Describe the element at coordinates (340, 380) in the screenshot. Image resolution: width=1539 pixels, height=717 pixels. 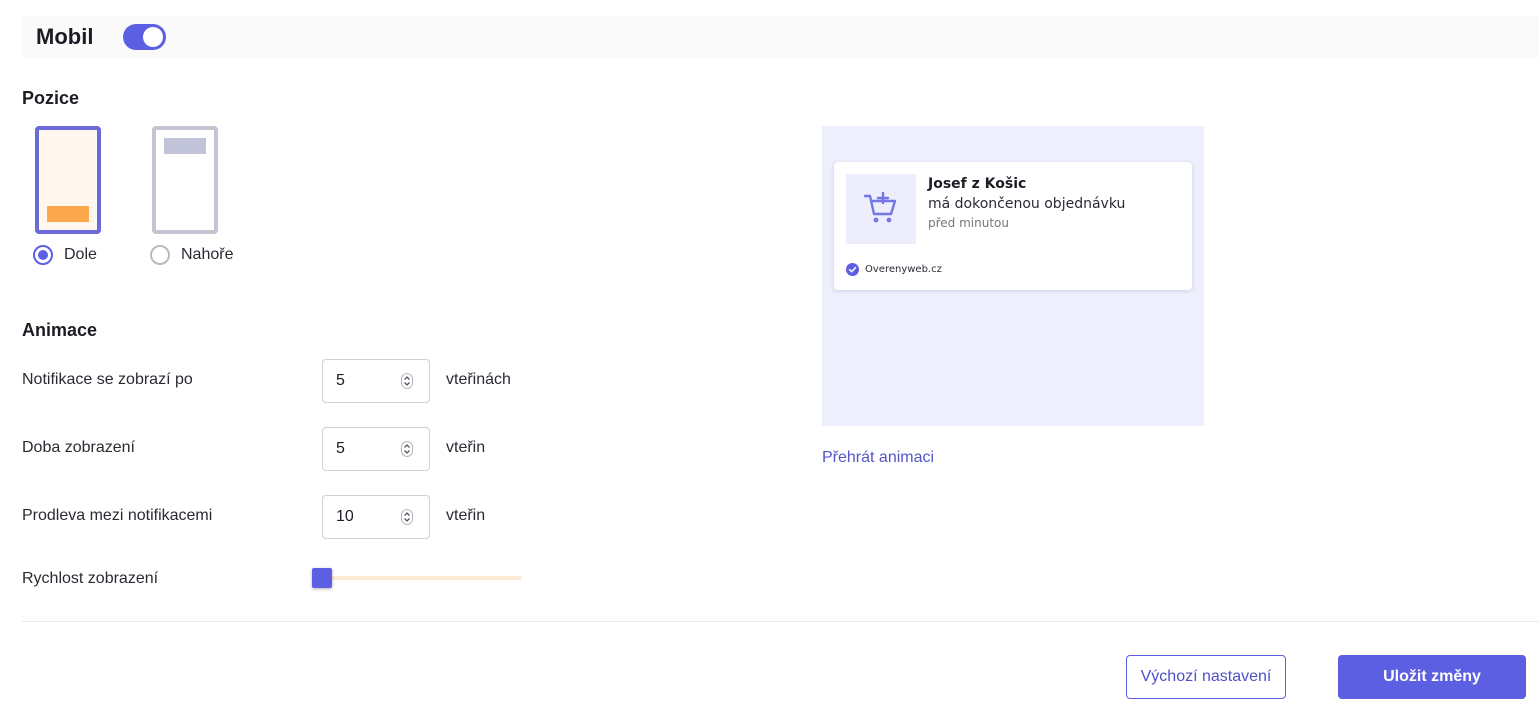
I see `delay-value: 5` at that location.